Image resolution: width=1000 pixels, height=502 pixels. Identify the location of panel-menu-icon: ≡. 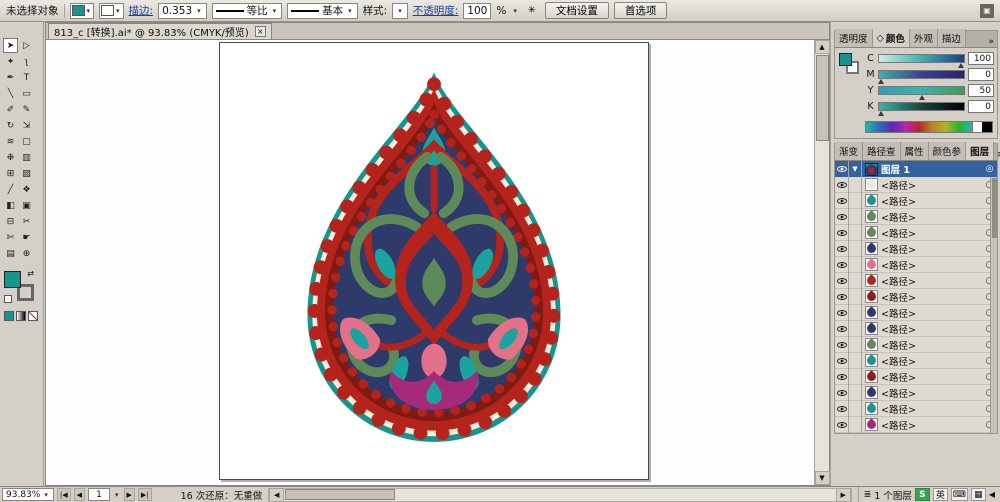
(997, 155).